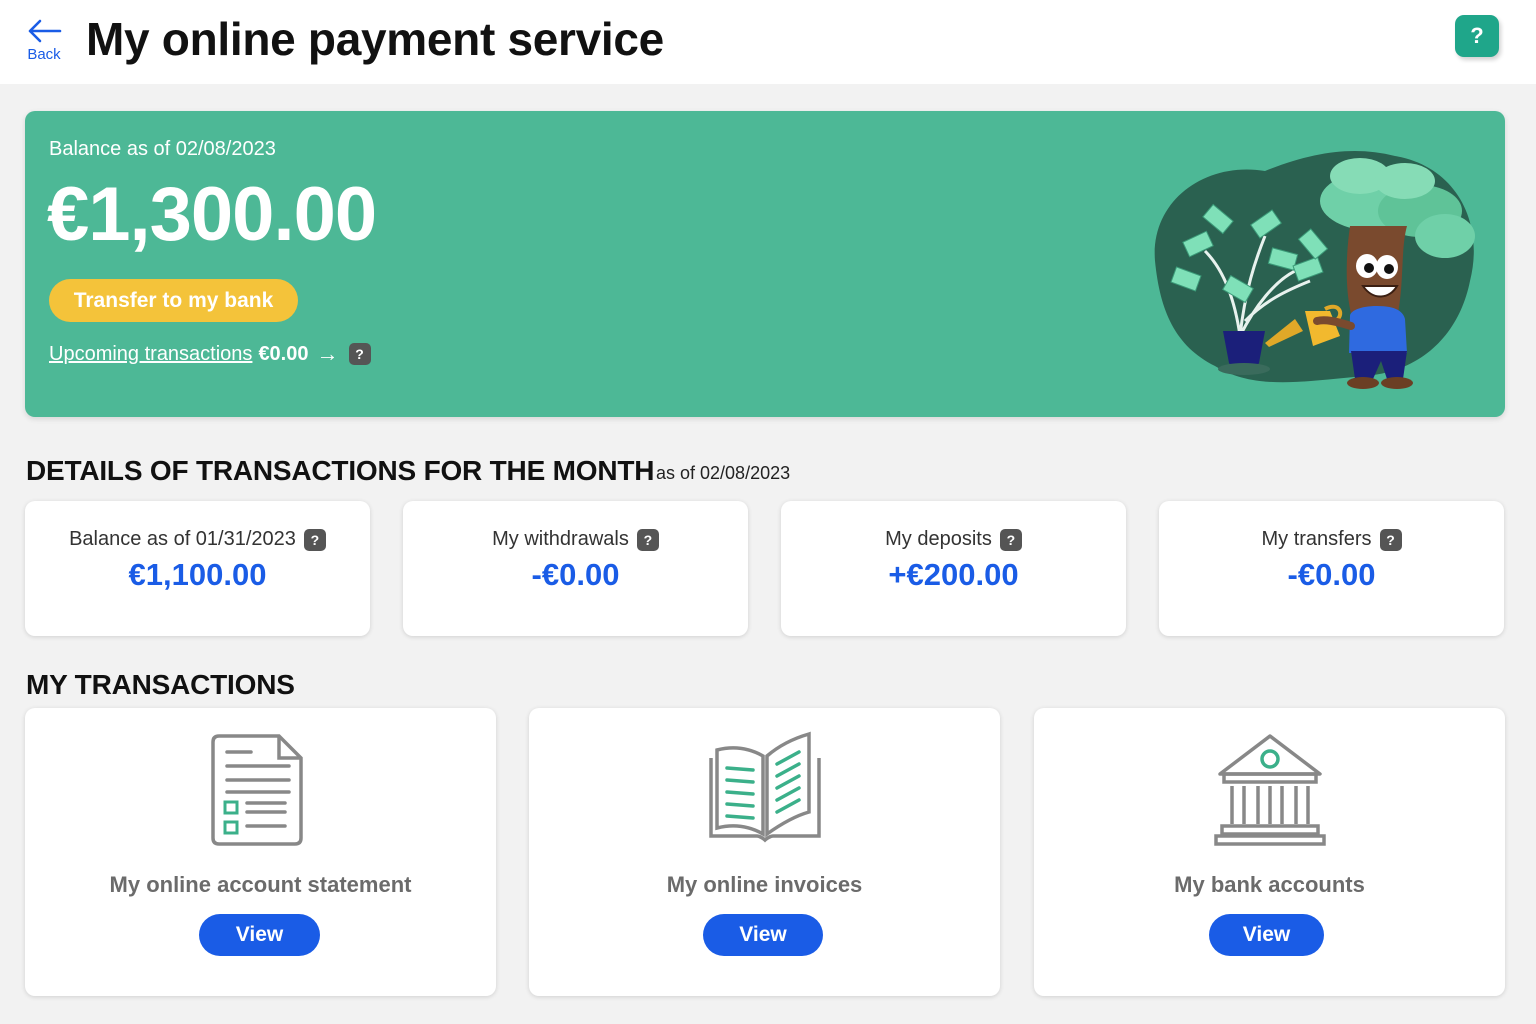 This screenshot has width=1536, height=1024. I want to click on transactions-section-title: MY TRANSACTIONS, so click(160, 684).